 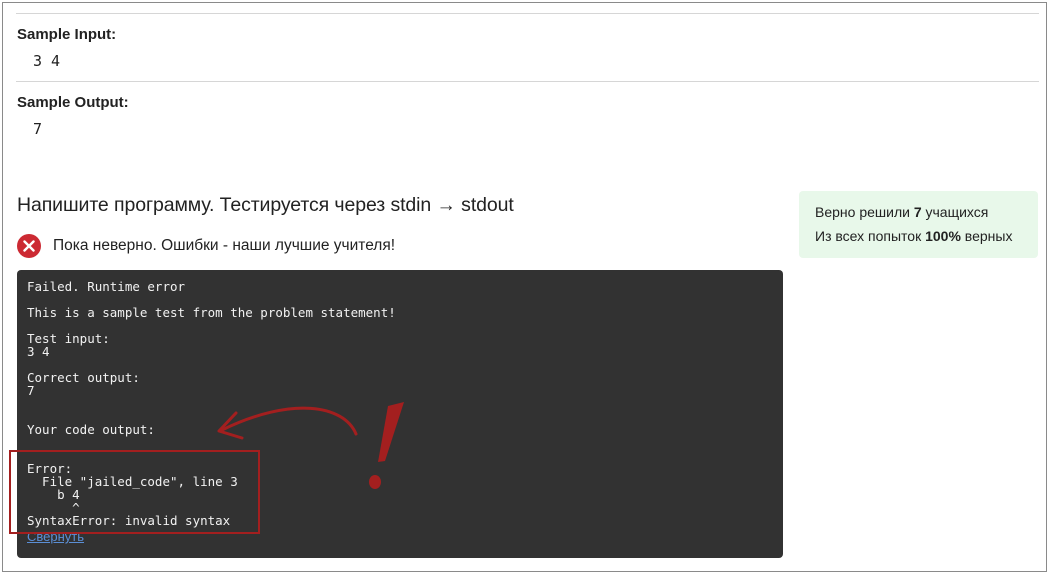 What do you see at coordinates (527, 13) in the screenshot?
I see `divider-top` at bounding box center [527, 13].